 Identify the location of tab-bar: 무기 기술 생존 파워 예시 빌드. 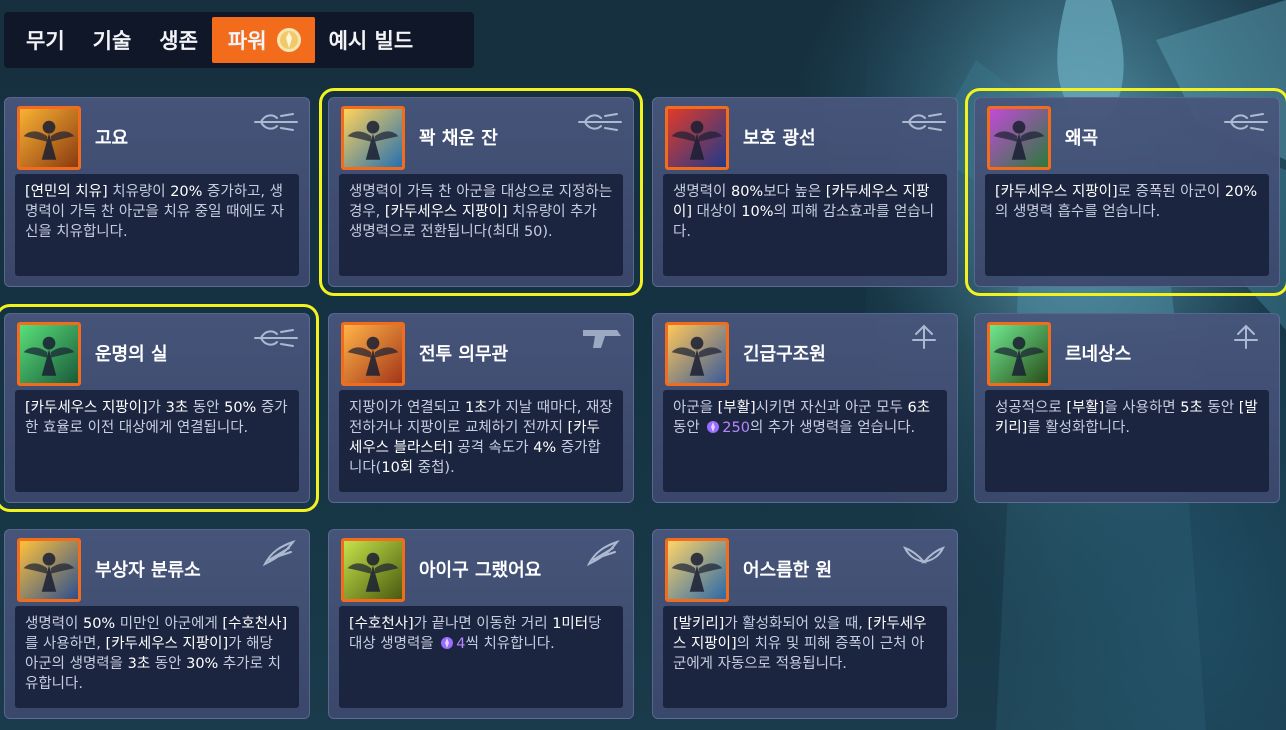
(239, 40).